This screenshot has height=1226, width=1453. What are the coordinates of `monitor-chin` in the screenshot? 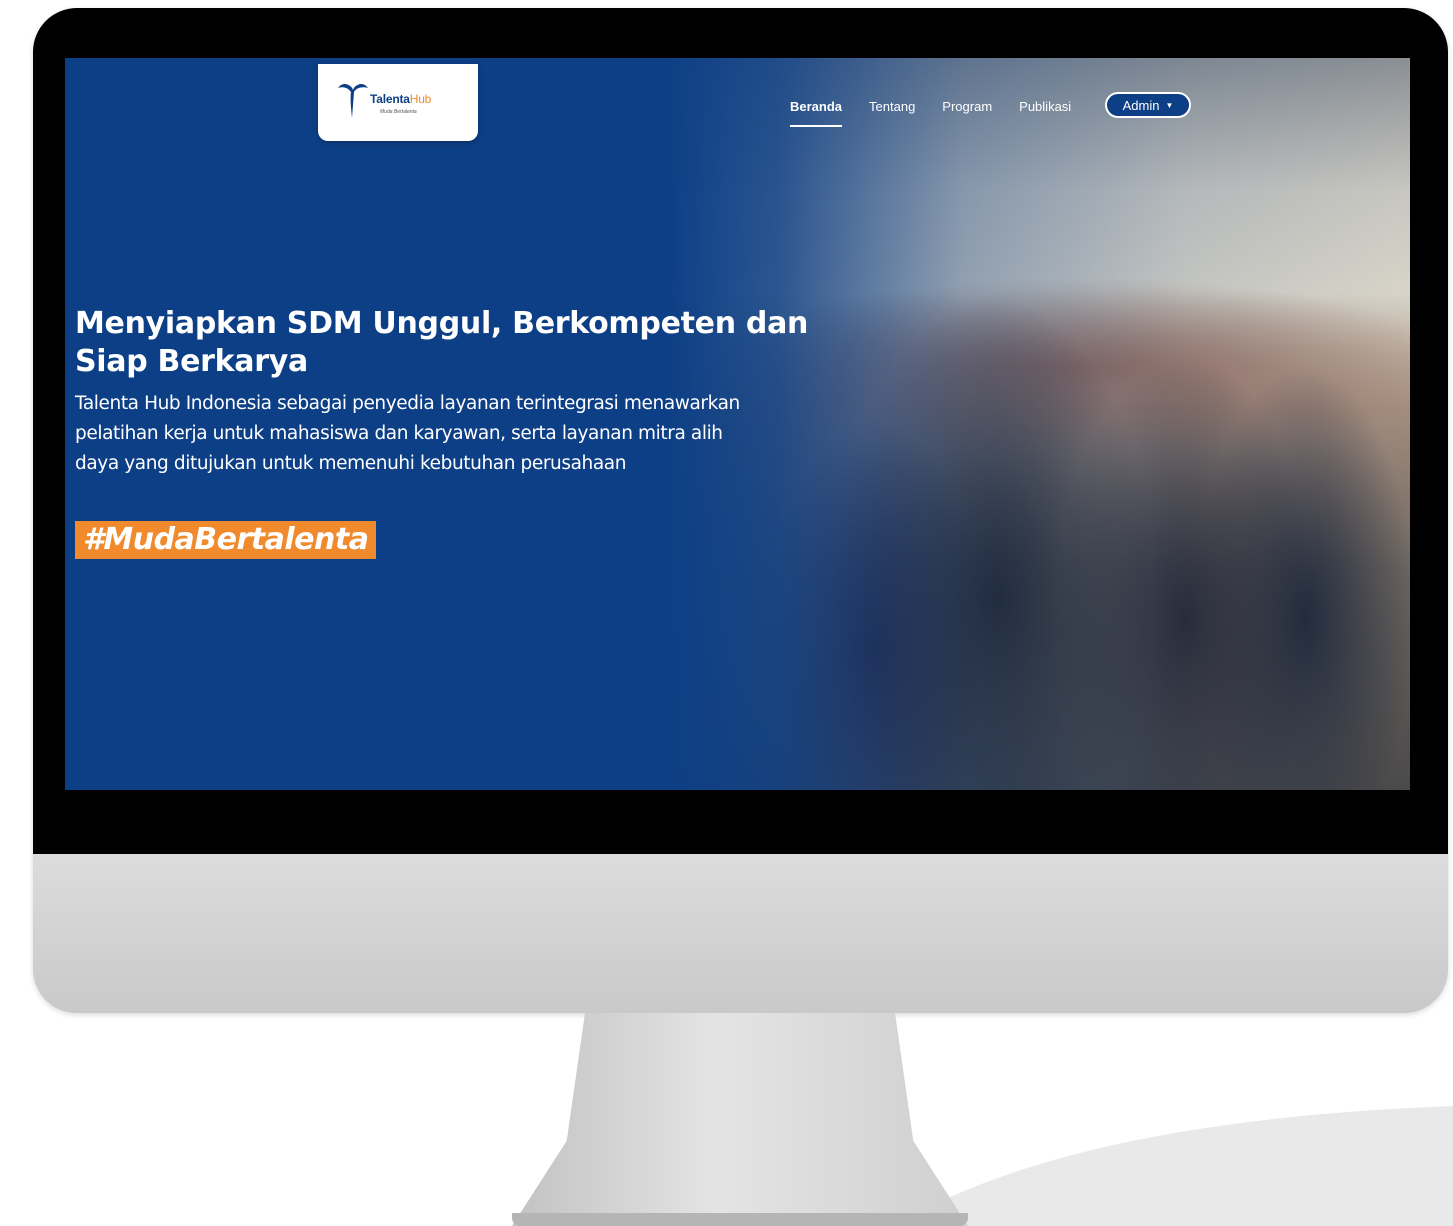 It's located at (740, 933).